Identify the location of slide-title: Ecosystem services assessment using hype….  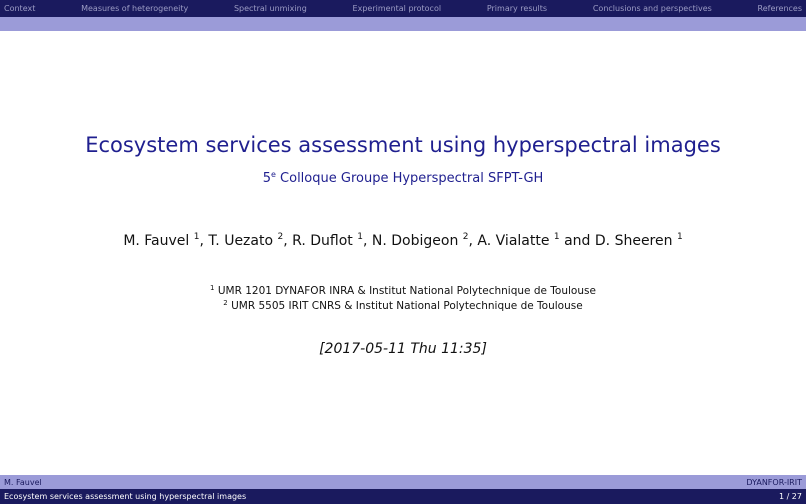
(403, 145).